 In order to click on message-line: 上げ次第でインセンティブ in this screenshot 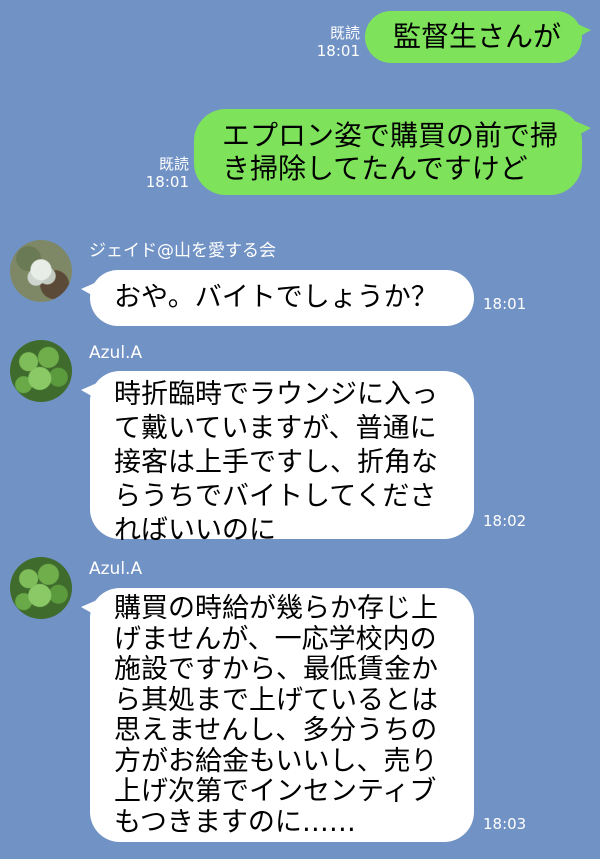, I will do `click(275, 791)`.